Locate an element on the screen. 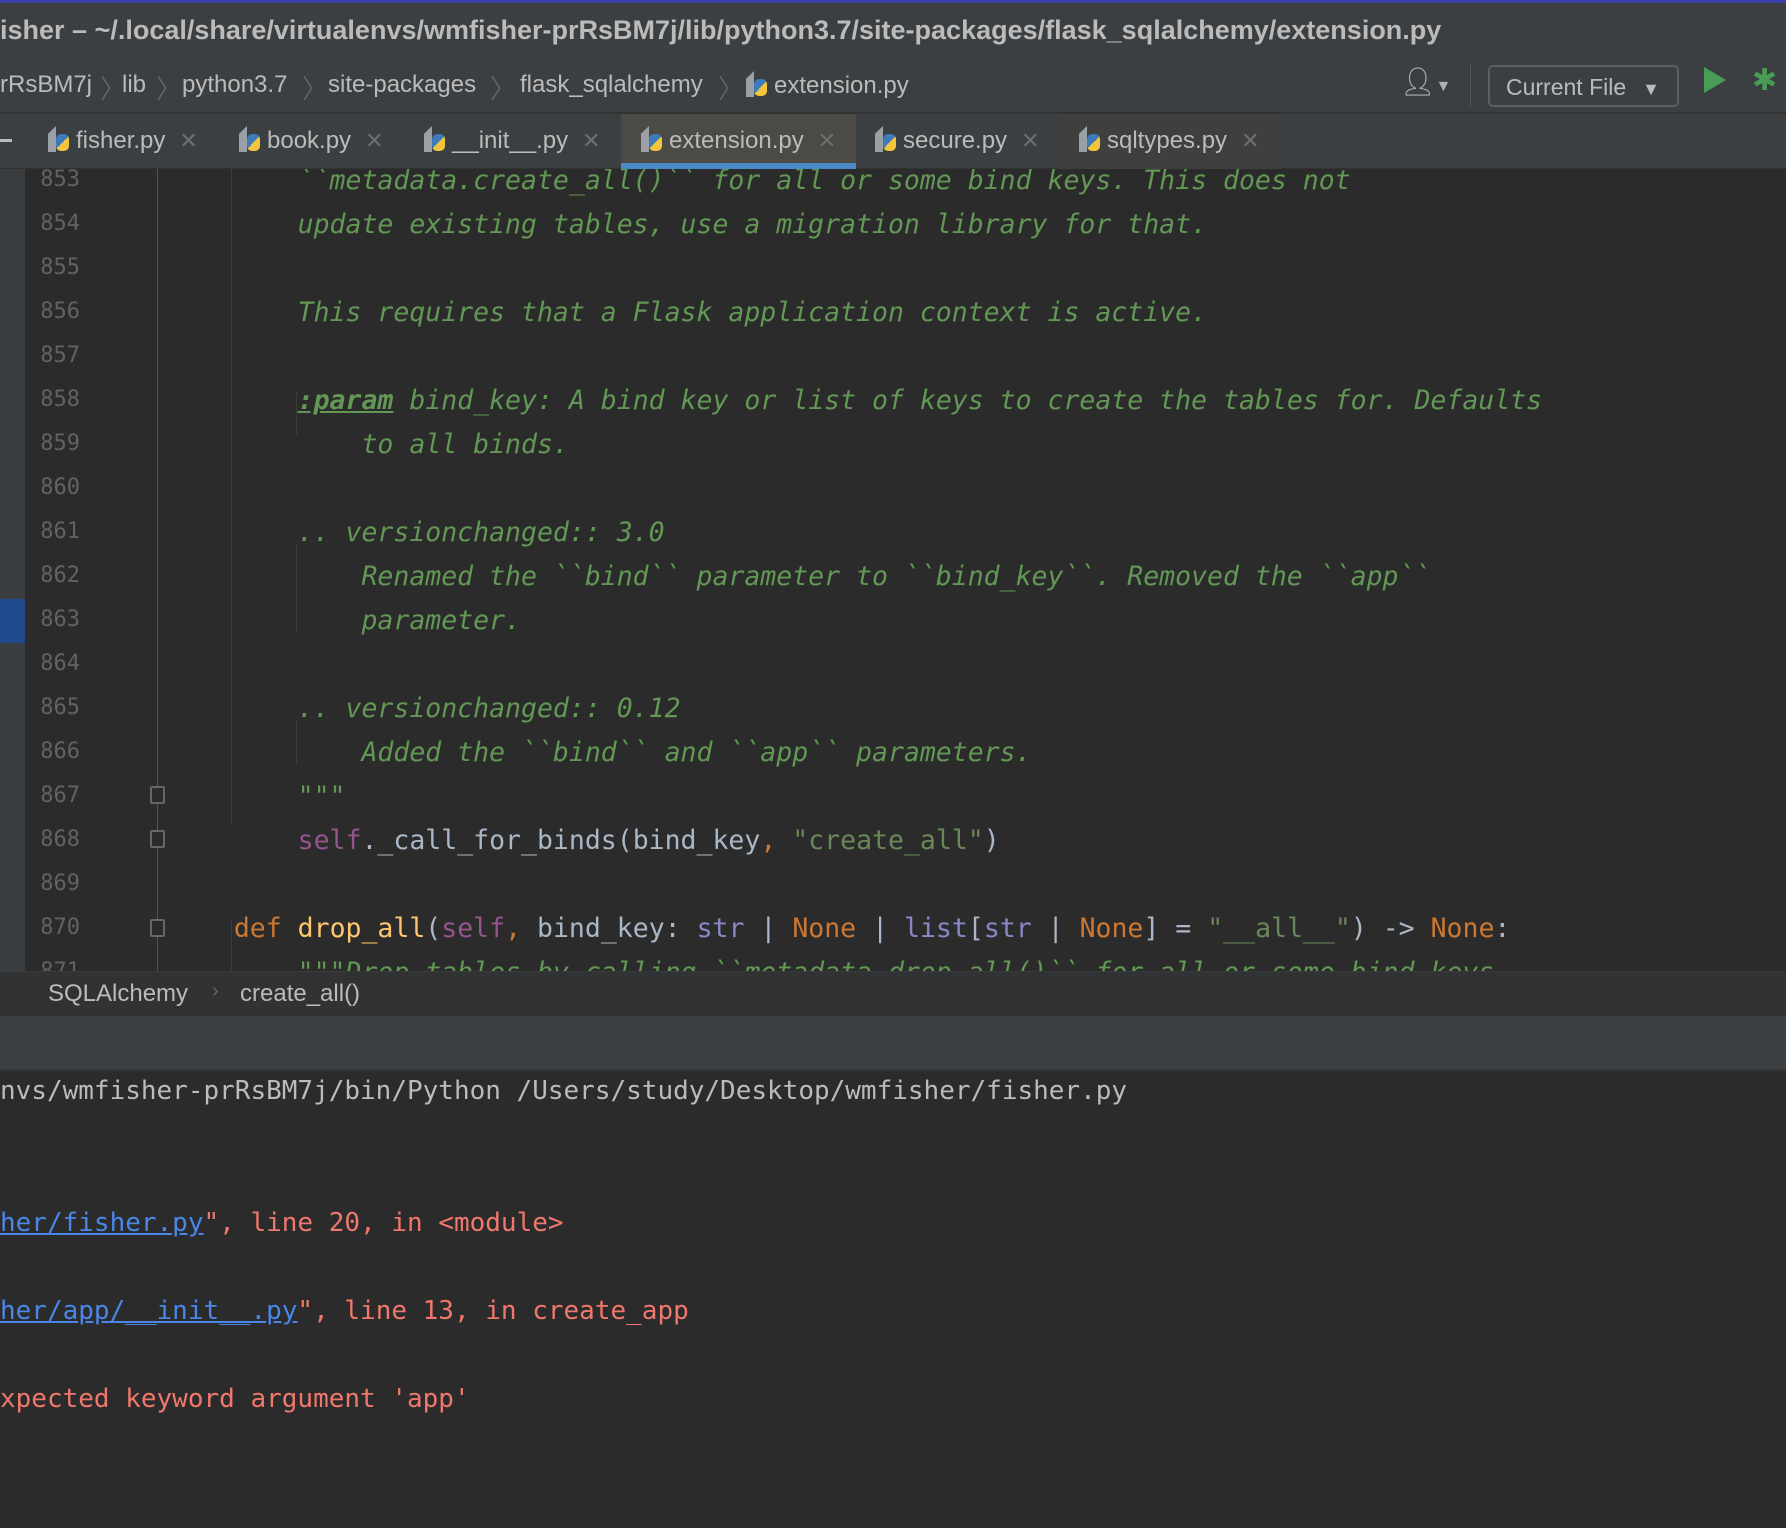 Image resolution: width=1786 pixels, height=1528 pixels. line-number: 862 is located at coordinates (60, 575).